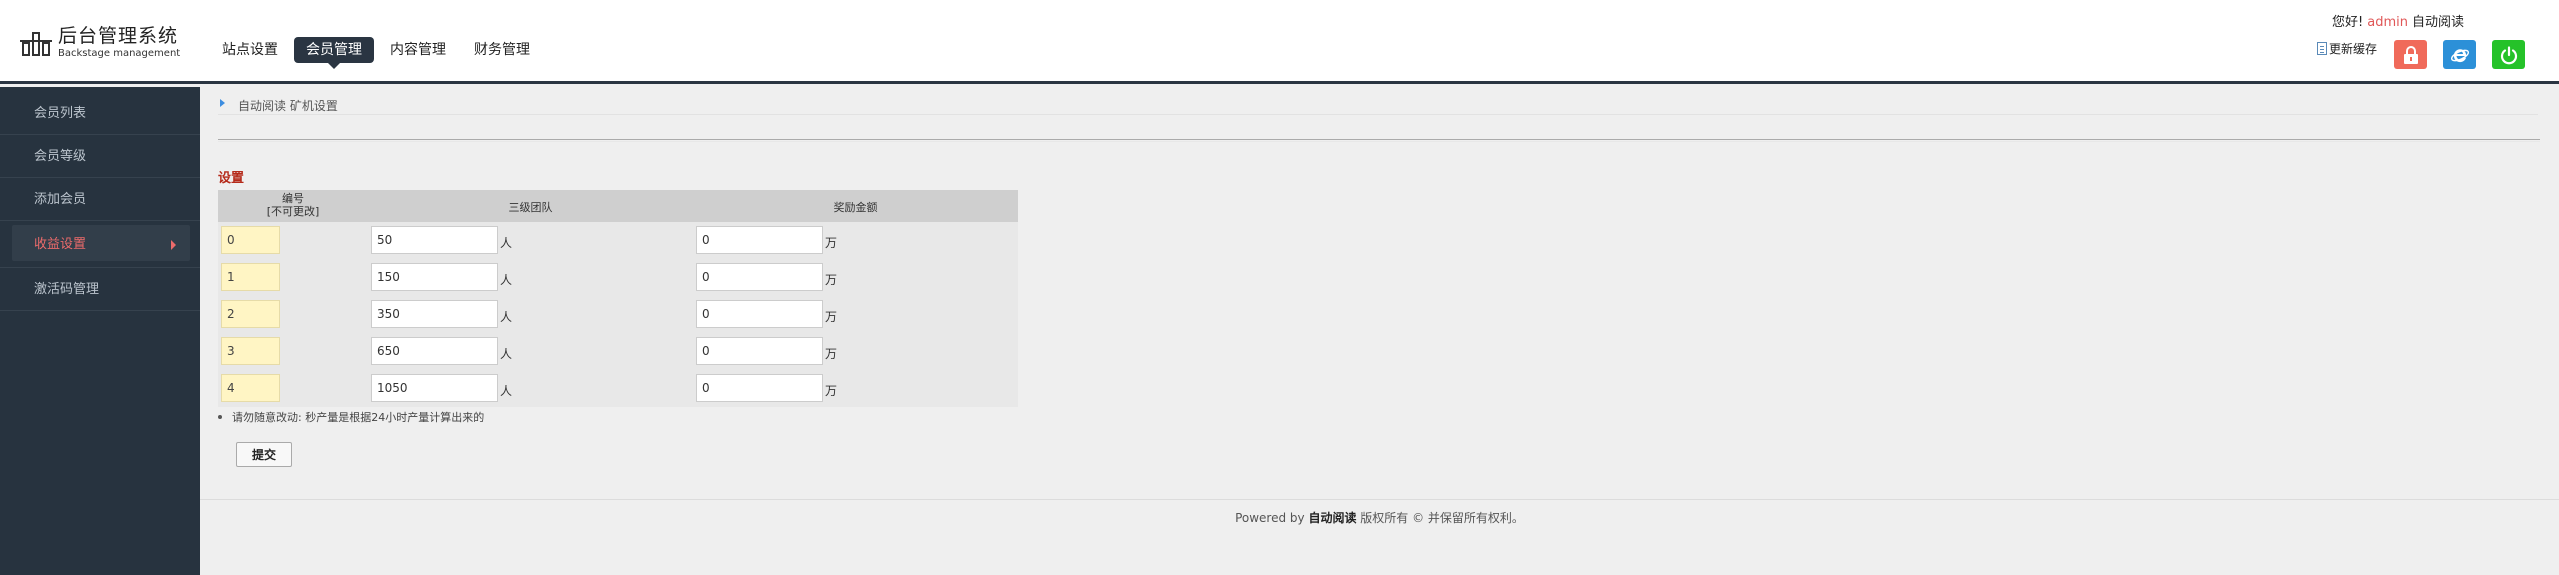 The height and width of the screenshot is (575, 2559). I want to click on user-greeting: 您好! admin 自动阅读, so click(2398, 20).